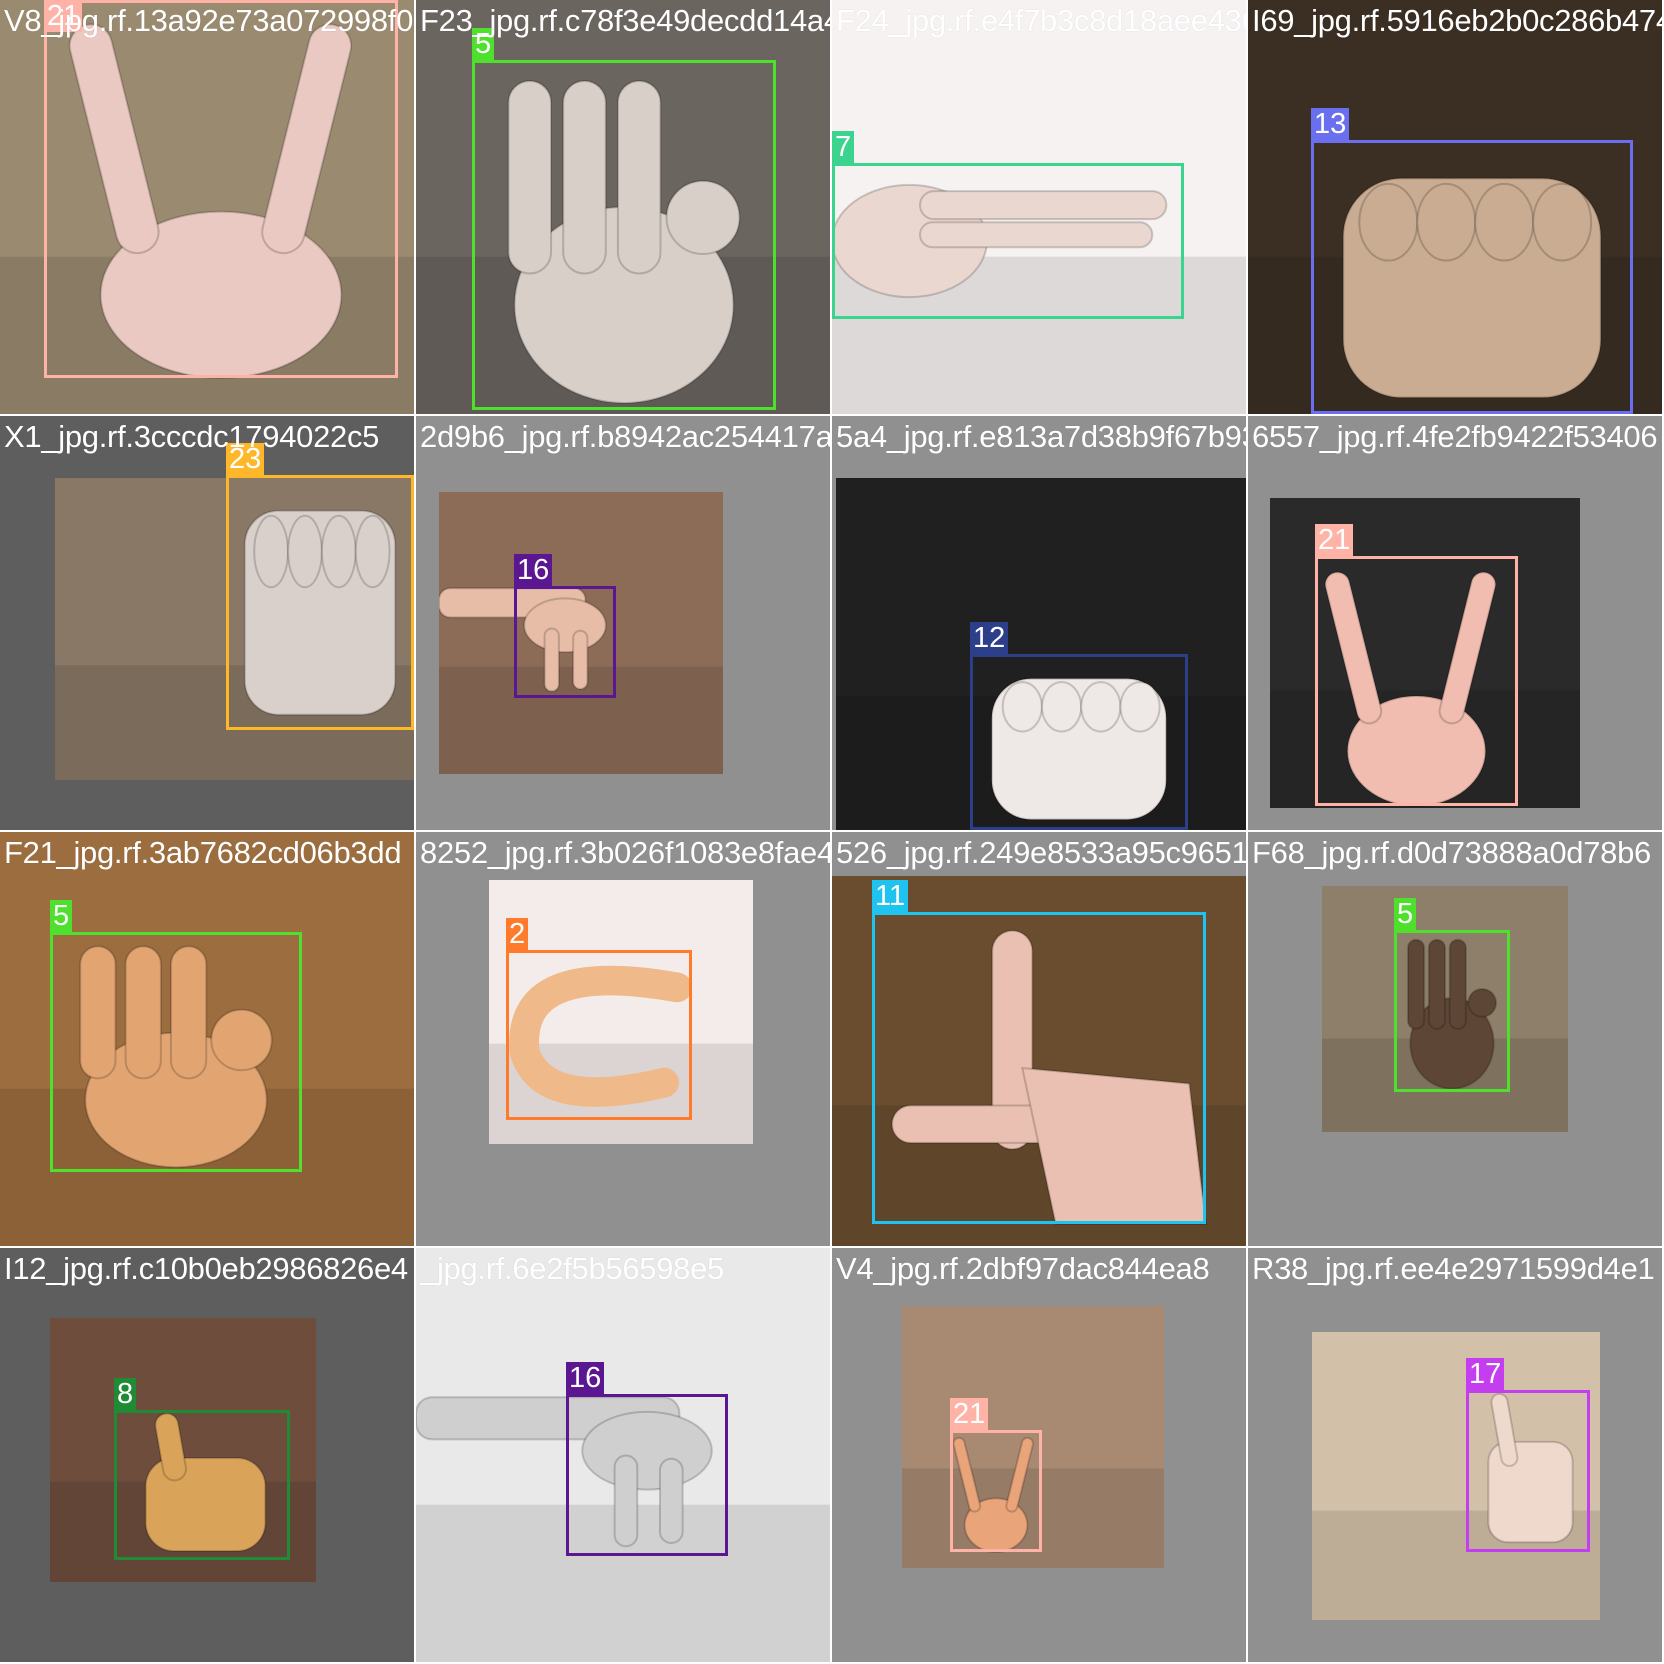 The width and height of the screenshot is (1664, 1664). Describe the element at coordinates (1457, 20) in the screenshot. I see `image-filename: I69_jpg.rf.5916eb2b0c286b474c6` at that location.